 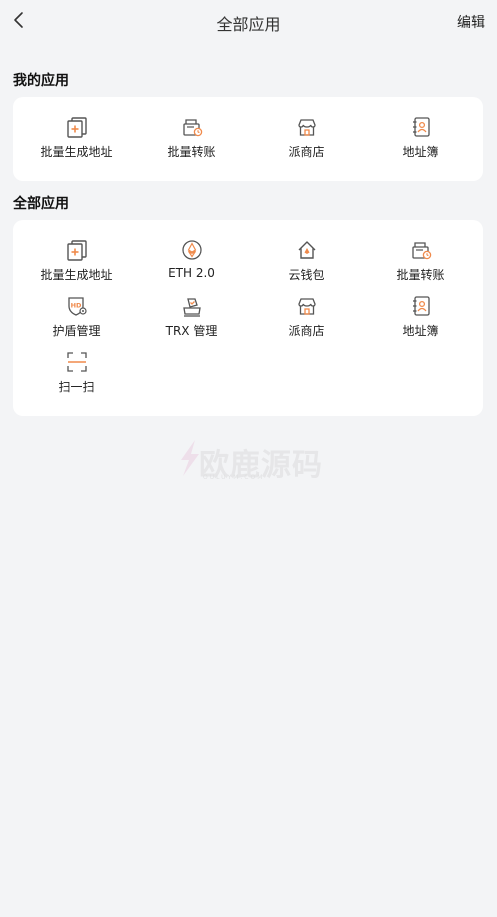 I want to click on hd-shield-icon: HD, so click(x=77, y=306).